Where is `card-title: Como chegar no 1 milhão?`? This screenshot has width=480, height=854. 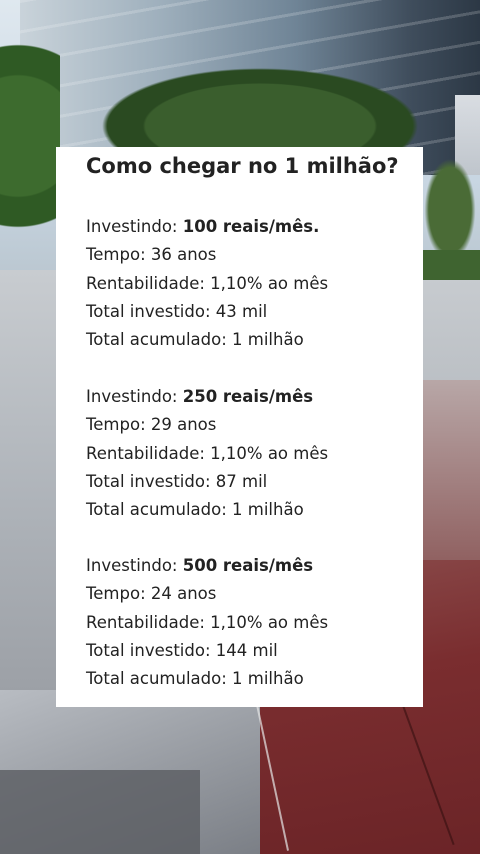 card-title: Como chegar no 1 milhão? is located at coordinates (242, 166).